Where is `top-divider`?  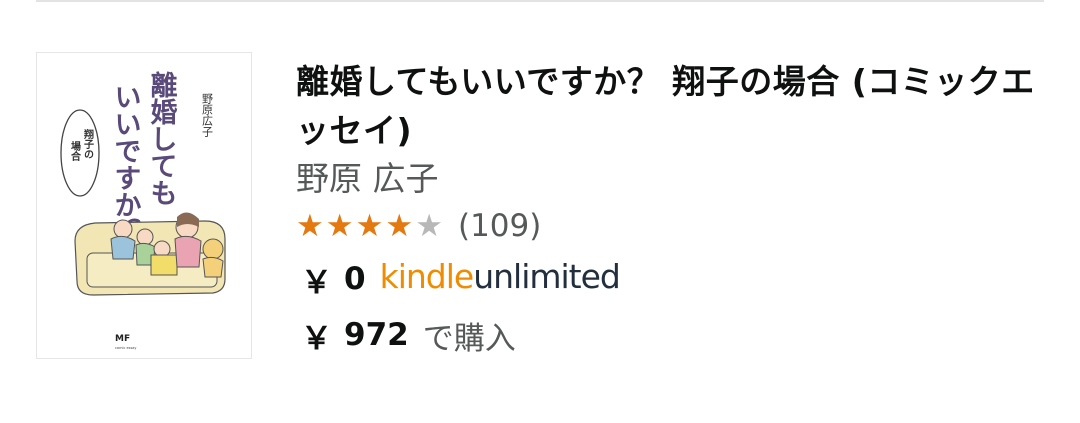
top-divider is located at coordinates (540, 1).